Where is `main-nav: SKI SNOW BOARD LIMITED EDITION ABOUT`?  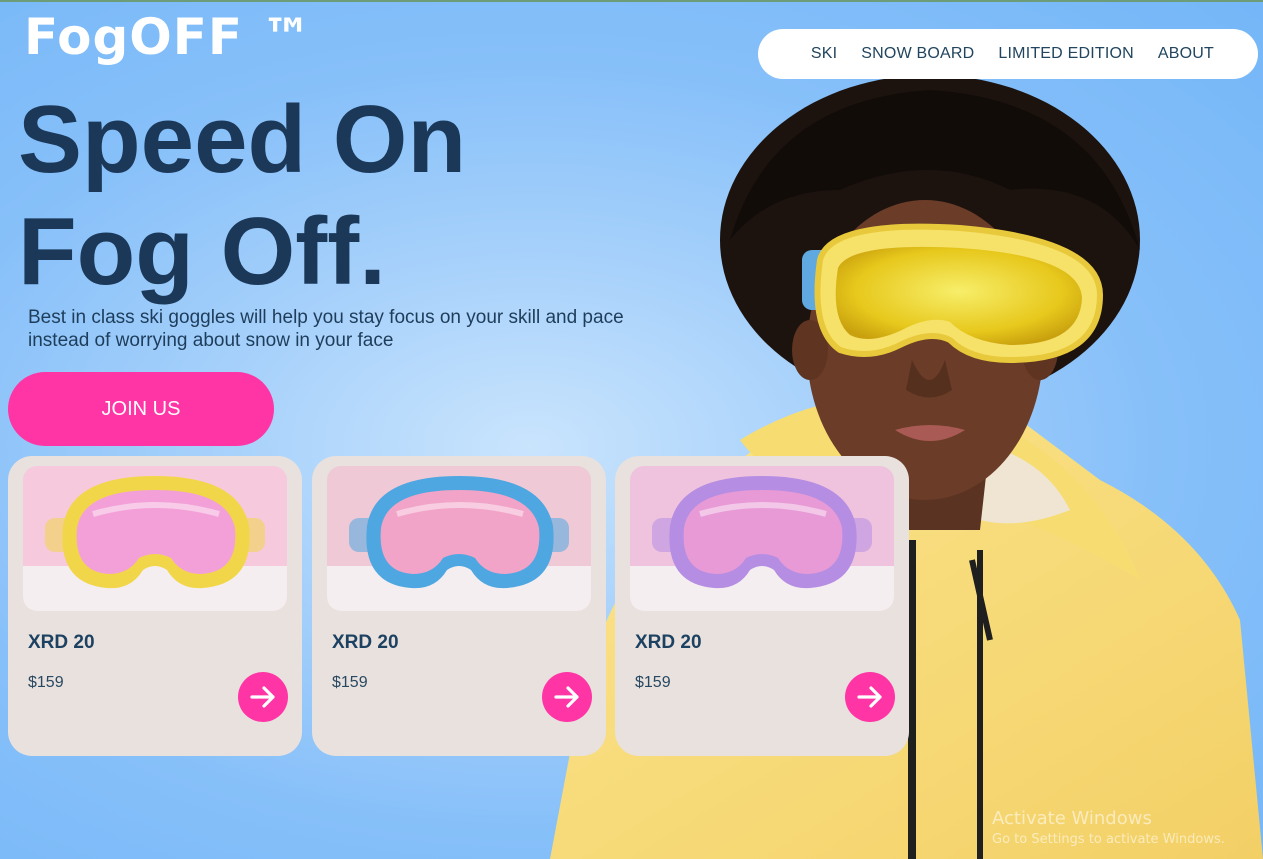
main-nav: SKI SNOW BOARD LIMITED EDITION ABOUT is located at coordinates (1008, 54).